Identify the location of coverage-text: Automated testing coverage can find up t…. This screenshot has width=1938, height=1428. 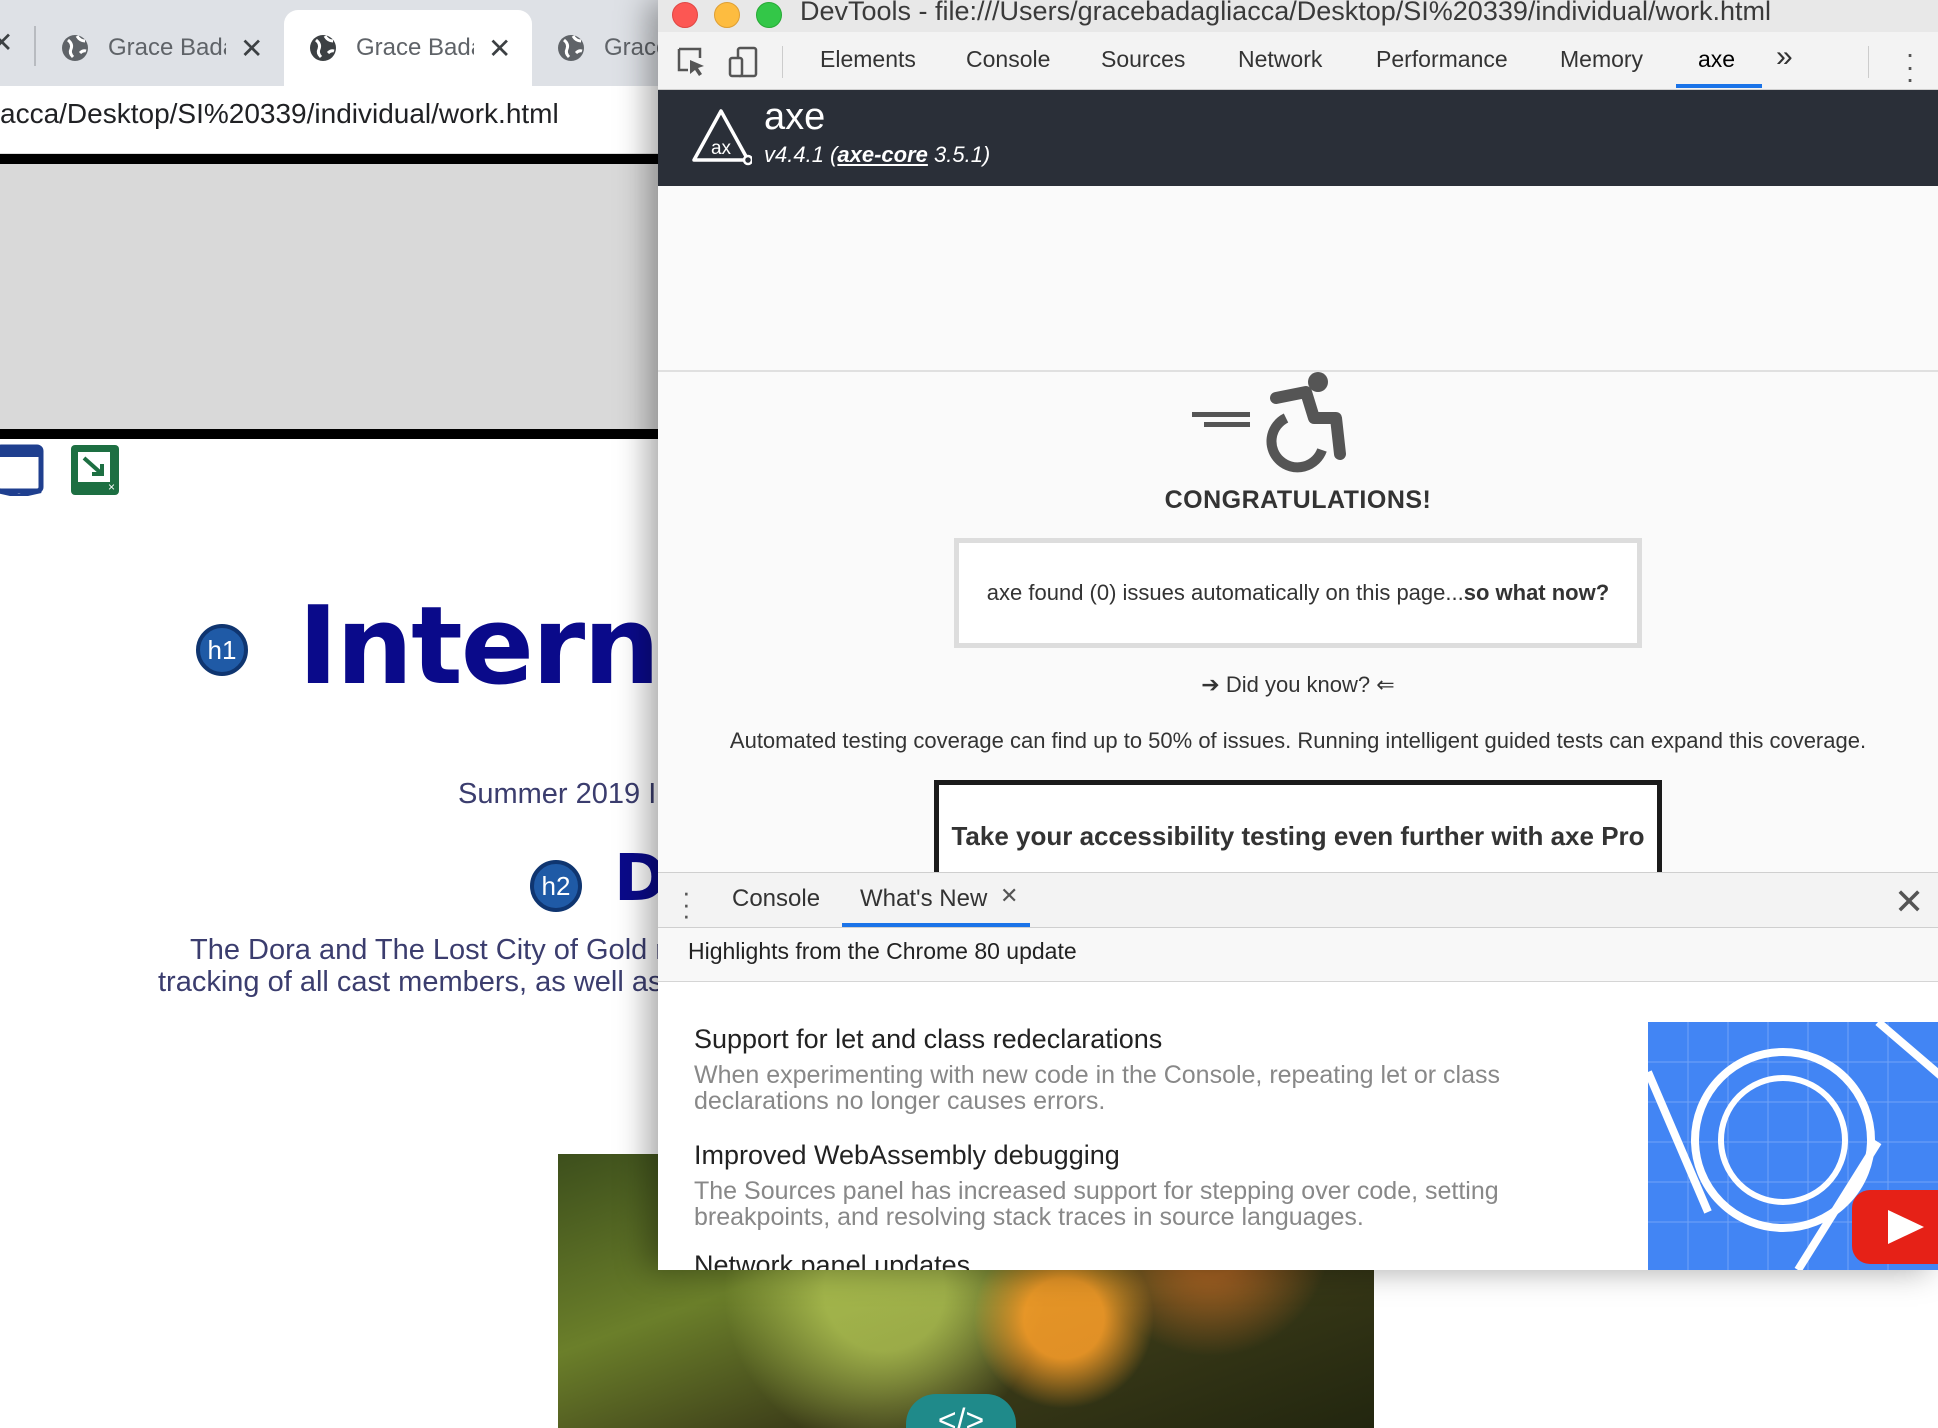
(1298, 740).